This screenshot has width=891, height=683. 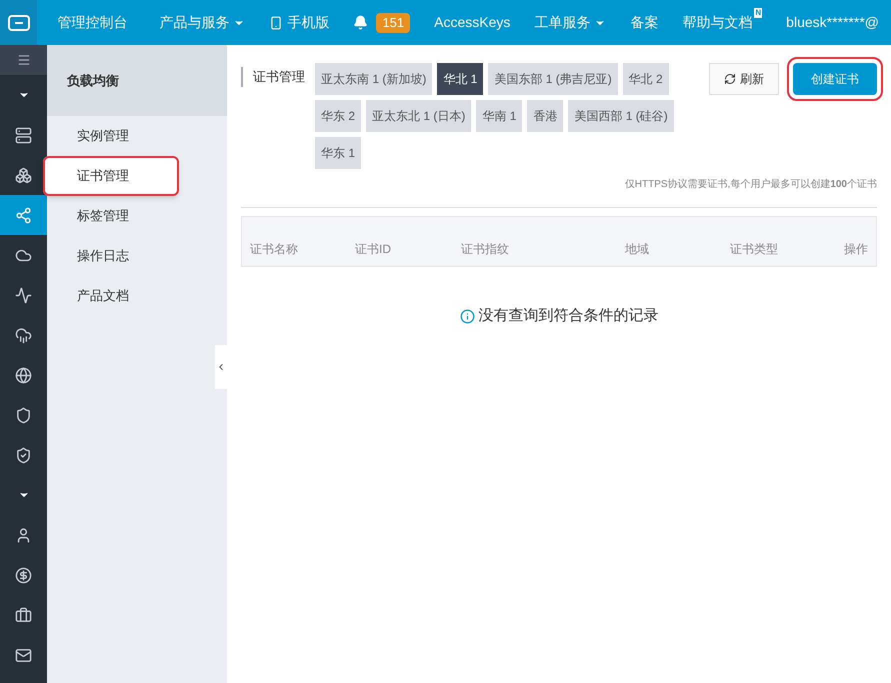 What do you see at coordinates (645, 79) in the screenshot?
I see `region-tab: 华北 2` at bounding box center [645, 79].